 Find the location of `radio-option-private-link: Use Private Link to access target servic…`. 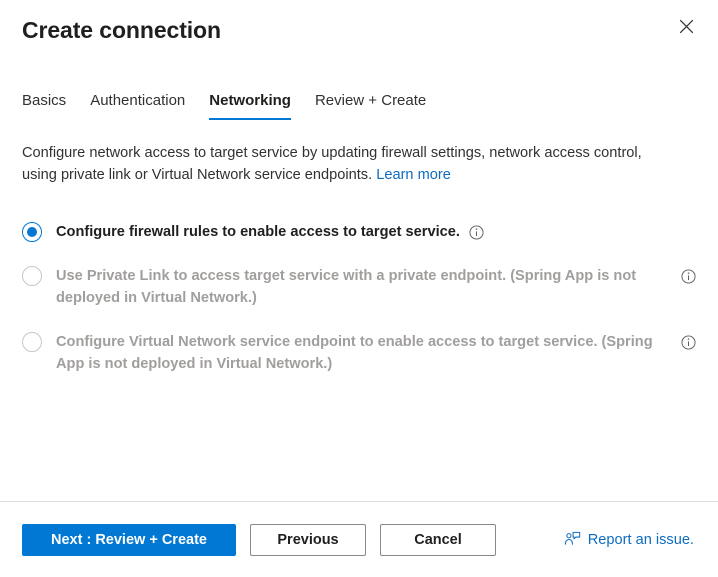

radio-option-private-link: Use Private Link to access target servic… is located at coordinates (359, 287).